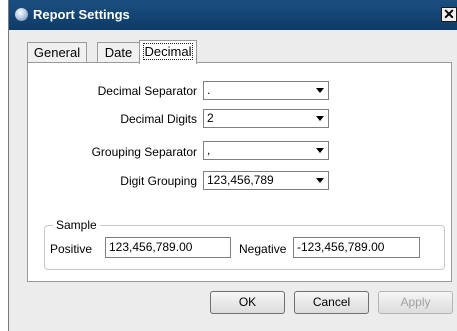 Image resolution: width=457 pixels, height=331 pixels. I want to click on ok-button-label: OK, so click(247, 302).